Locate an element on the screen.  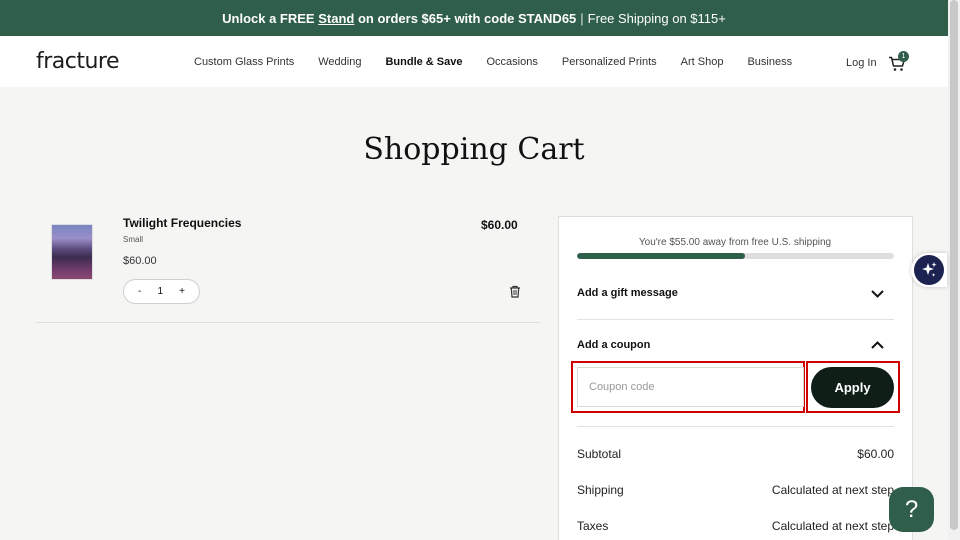
nav-bundle-save: Bundle & Save is located at coordinates (423, 62).